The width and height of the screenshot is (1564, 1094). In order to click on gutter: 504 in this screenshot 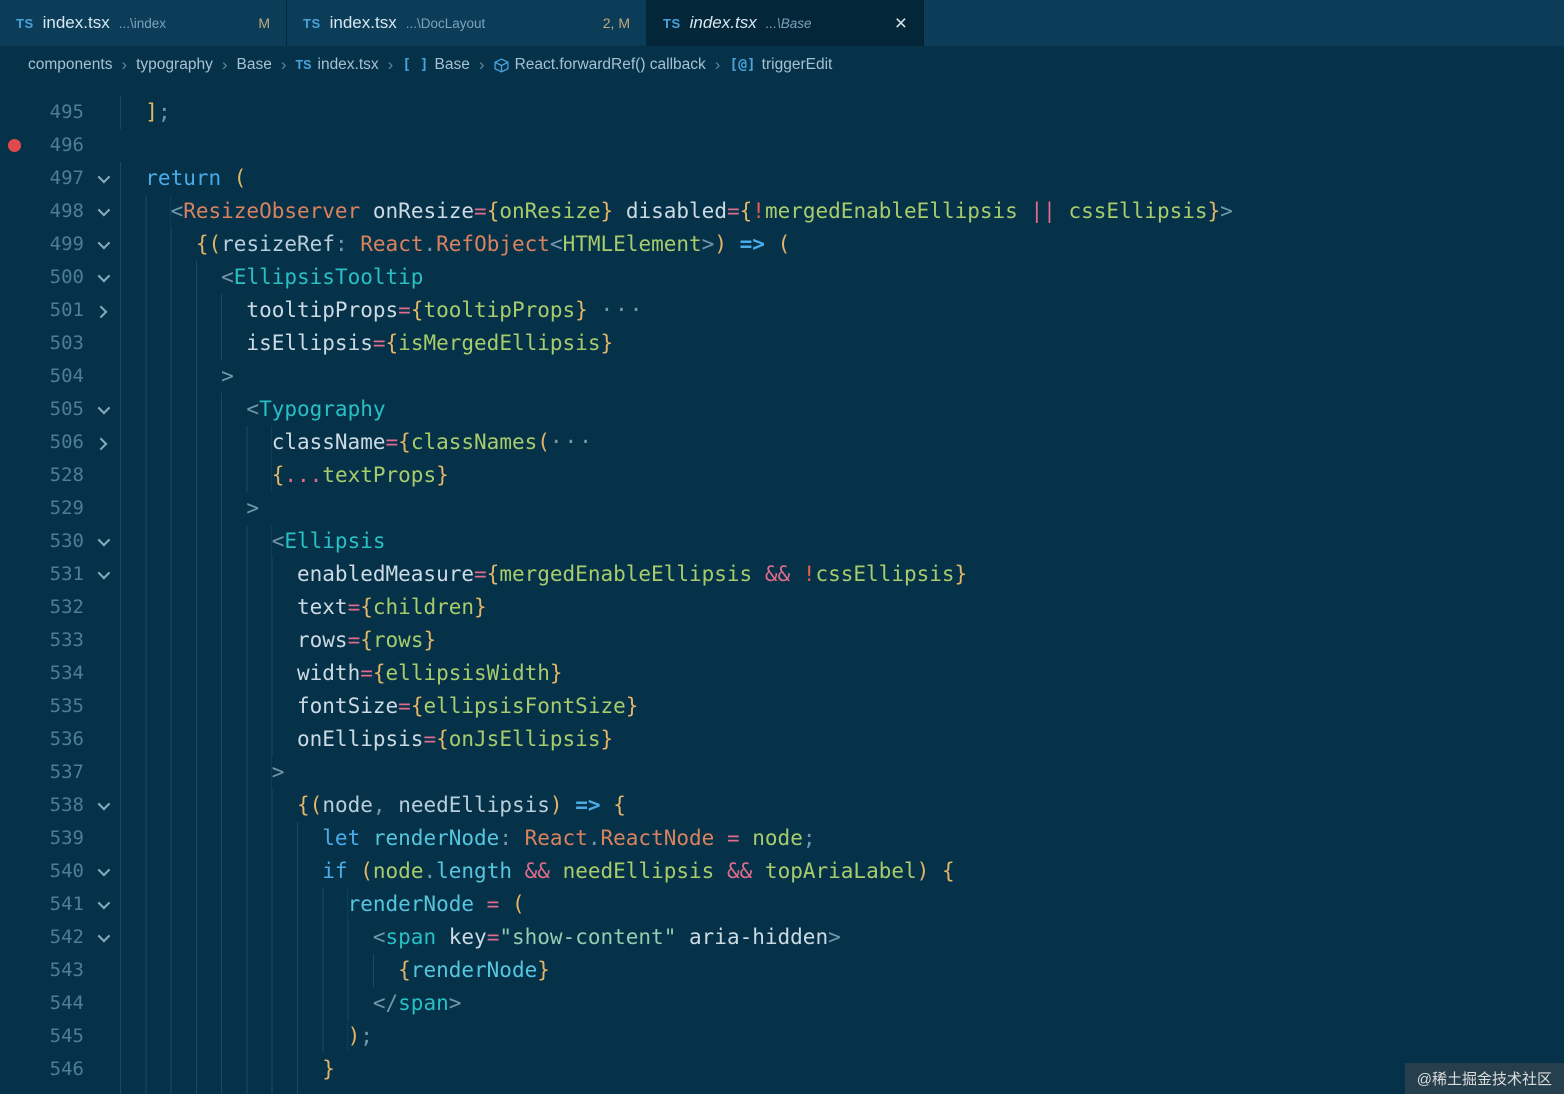, I will do `click(60, 376)`.